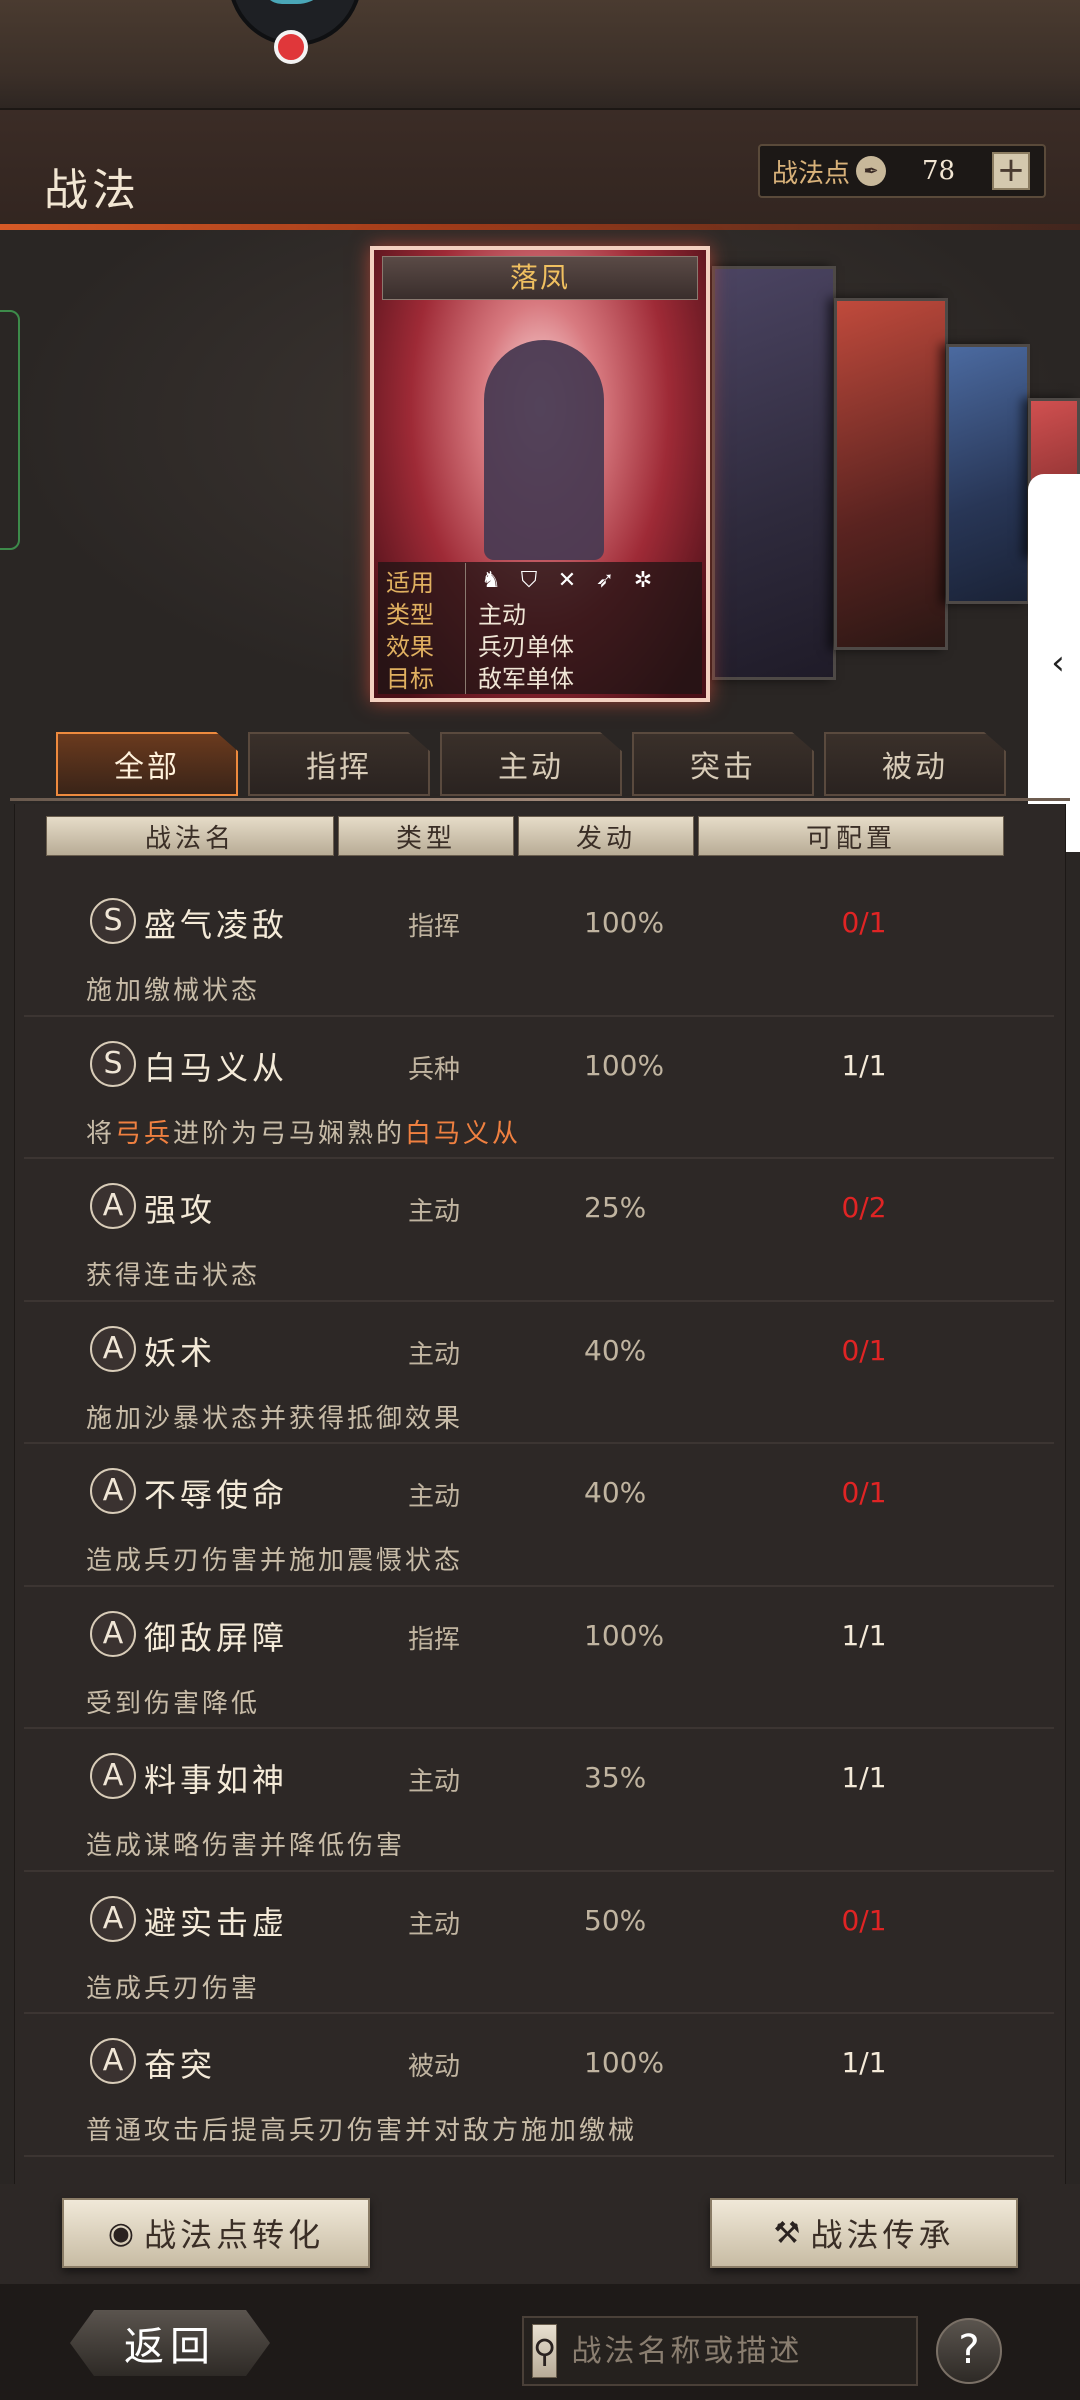 This screenshot has width=1080, height=2400. I want to click on skill-row: A 妖术 主动 40% 0/1 施加沙暴状态并获得抵御效果, so click(539, 1373).